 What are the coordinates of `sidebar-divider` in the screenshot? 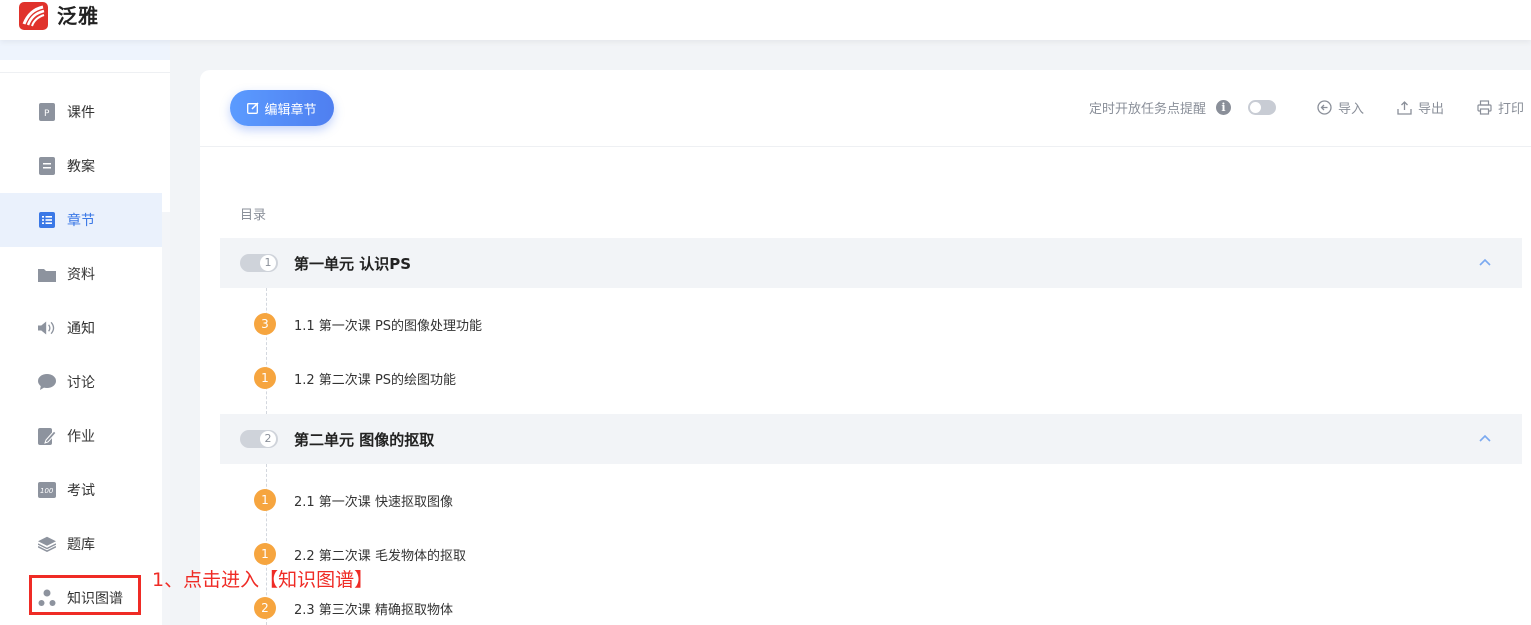 It's located at (85, 72).